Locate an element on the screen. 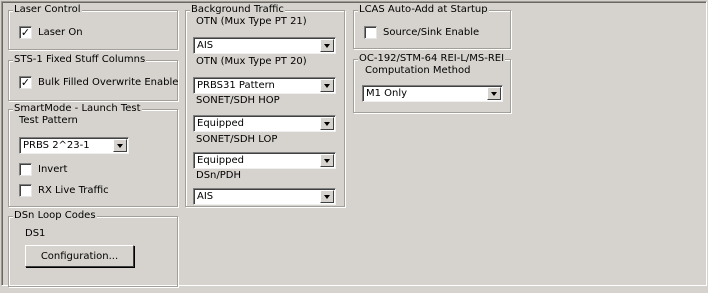 This screenshot has width=708, height=293. invert-checkbox: Invert is located at coordinates (43, 169).